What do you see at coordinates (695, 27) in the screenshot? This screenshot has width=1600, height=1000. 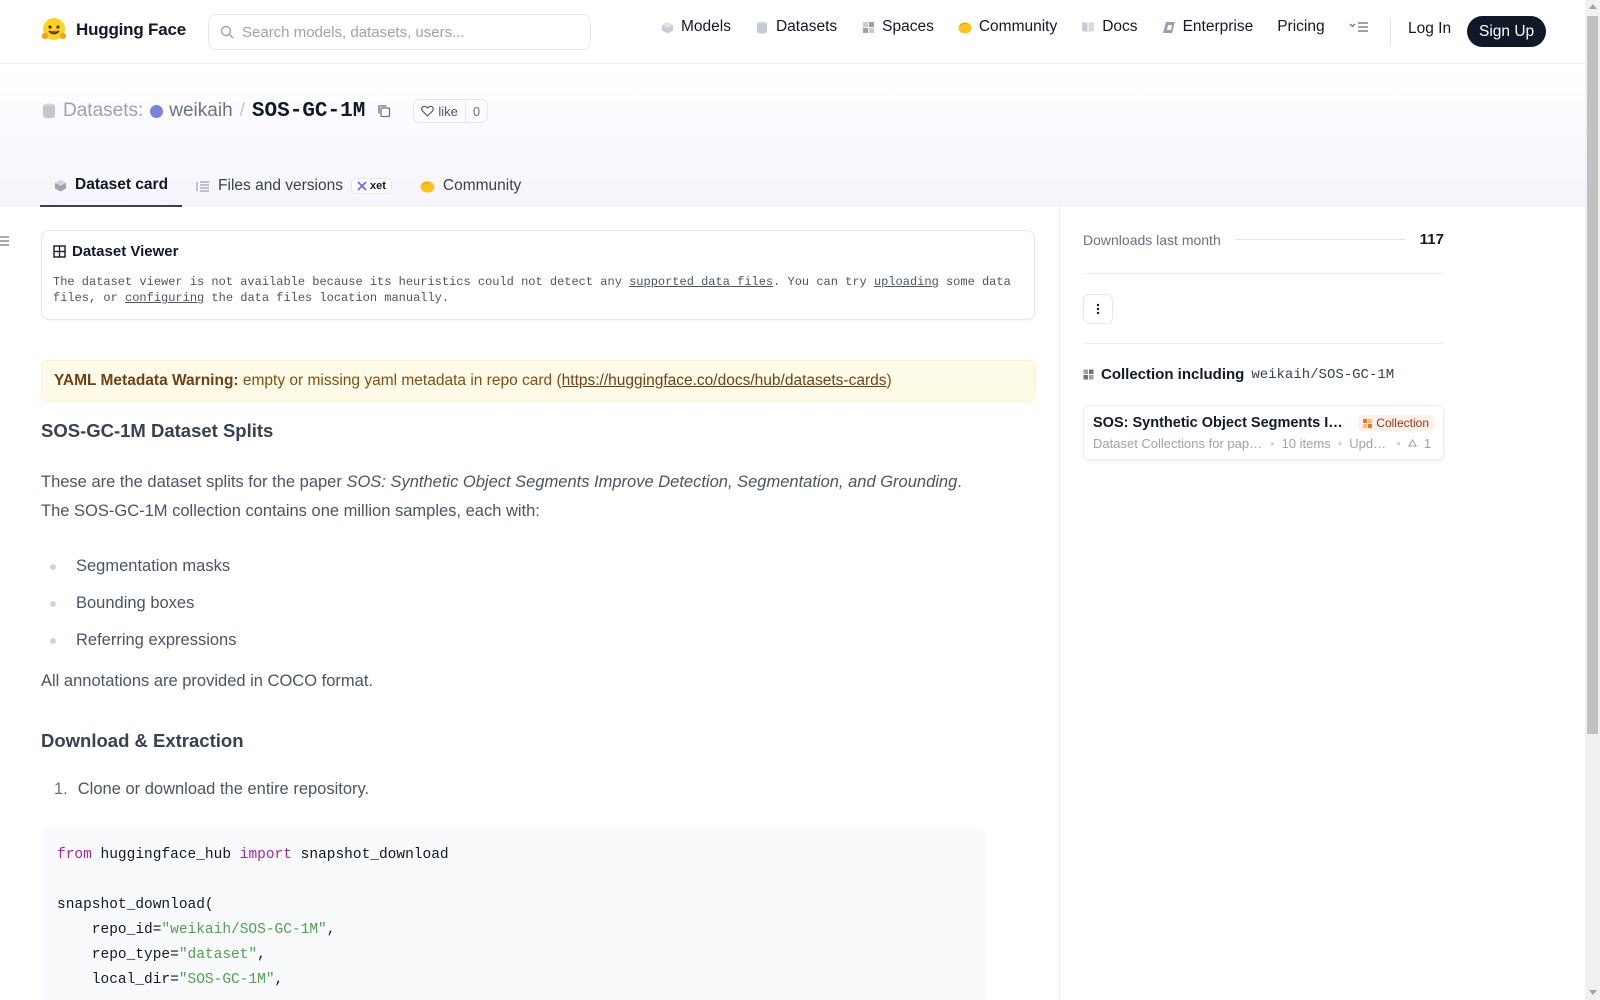 I see `nav-models: Models` at bounding box center [695, 27].